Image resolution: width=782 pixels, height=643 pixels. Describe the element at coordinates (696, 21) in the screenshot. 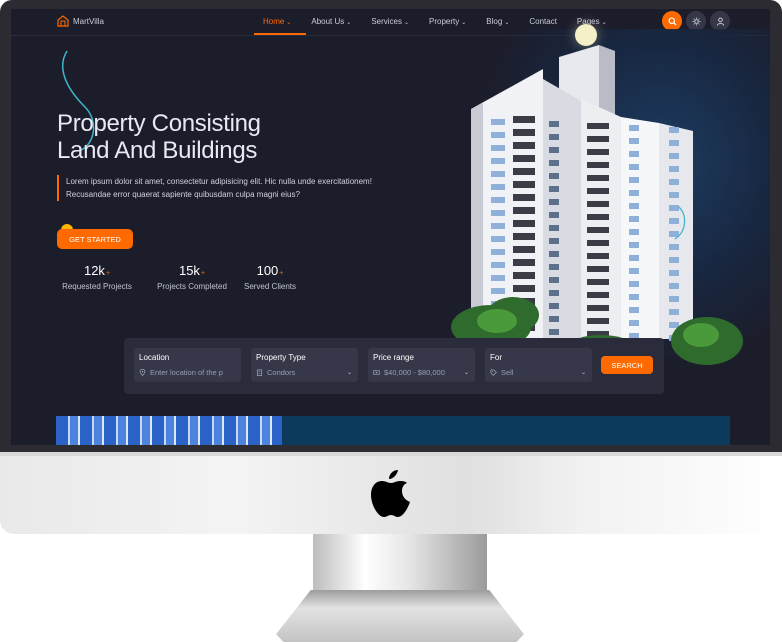

I see `theme-toggle-button` at that location.